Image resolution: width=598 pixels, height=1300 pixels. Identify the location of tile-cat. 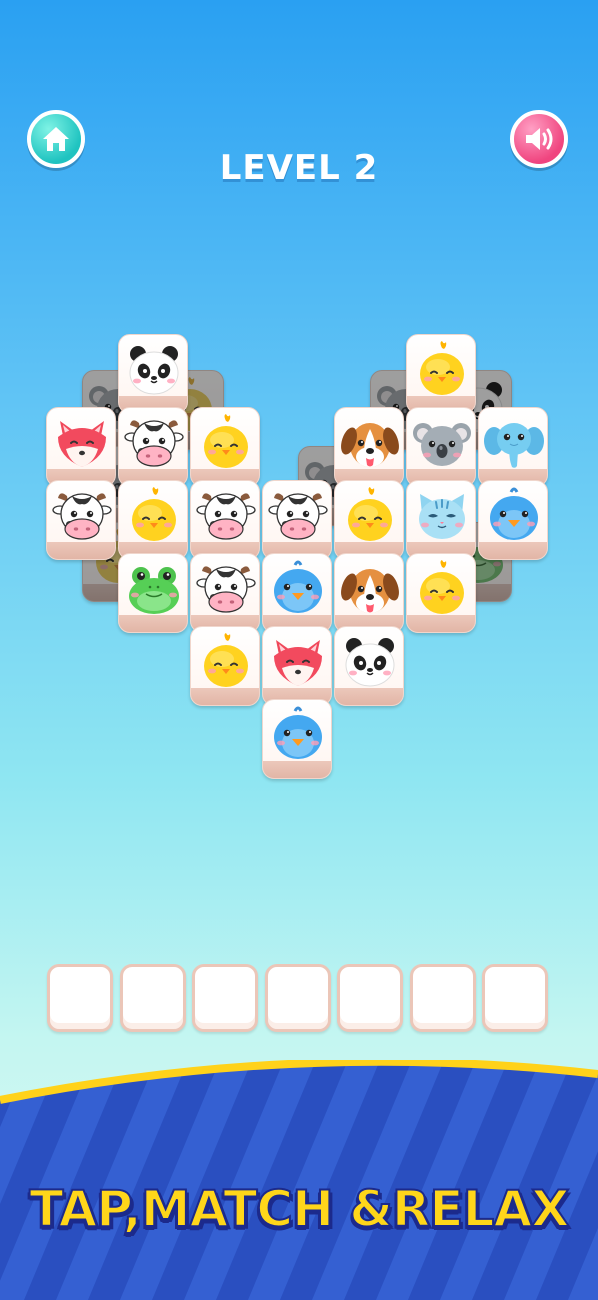
(441, 520).